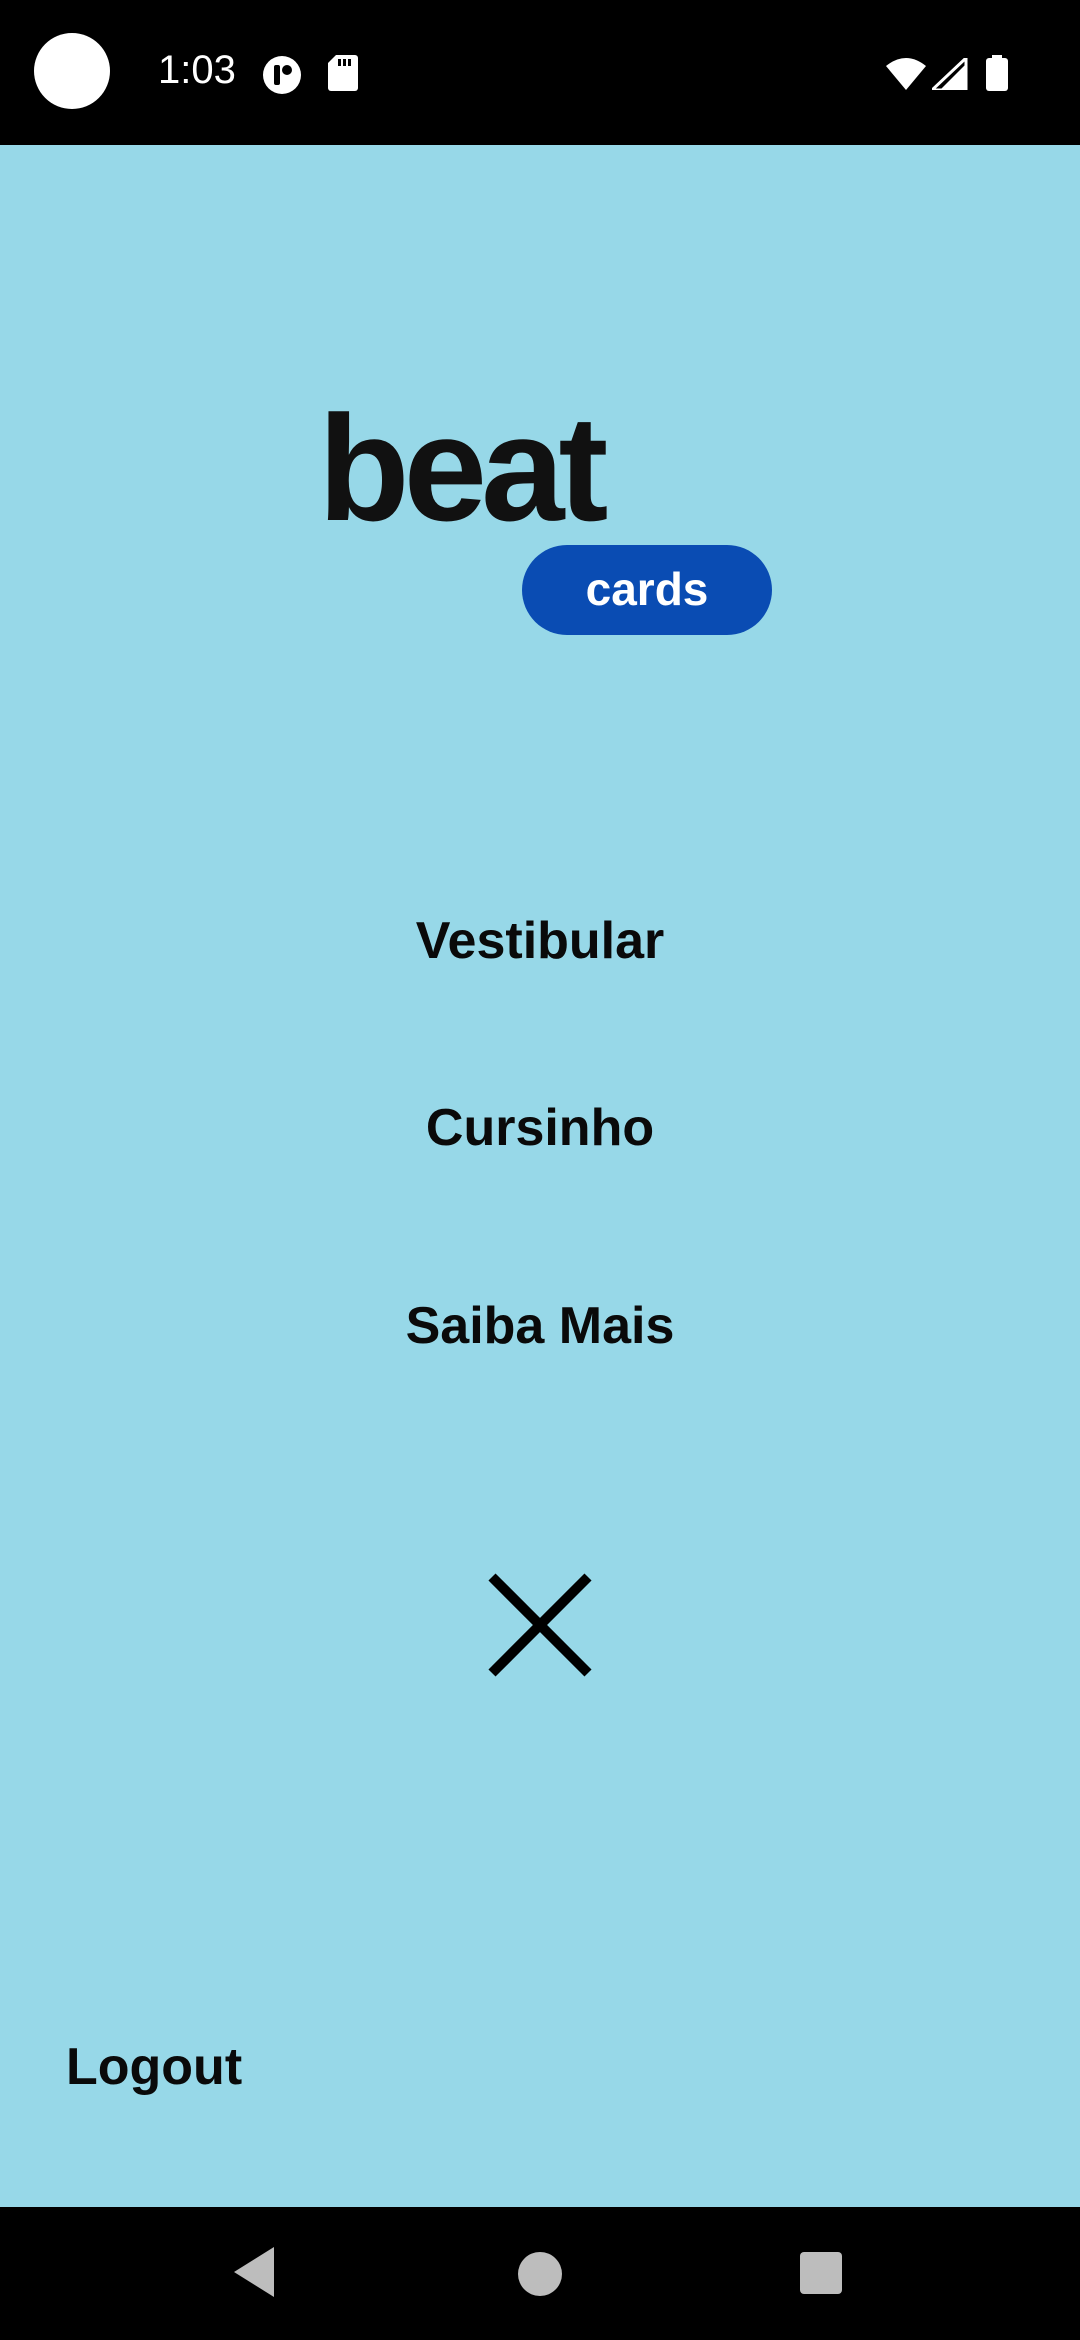  Describe the element at coordinates (154, 2067) in the screenshot. I see `logout-button: Logout` at that location.